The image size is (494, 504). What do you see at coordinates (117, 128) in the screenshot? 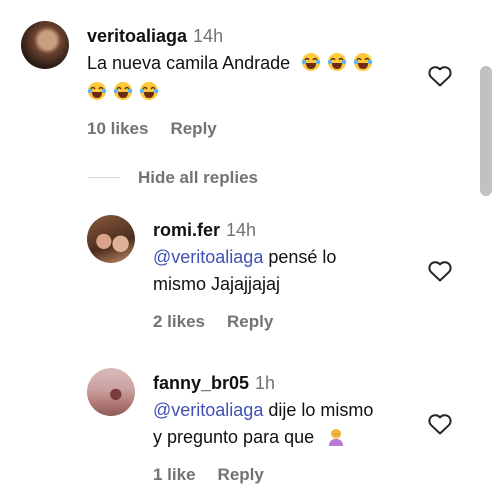
I see `likes-count: 10 likes` at bounding box center [117, 128].